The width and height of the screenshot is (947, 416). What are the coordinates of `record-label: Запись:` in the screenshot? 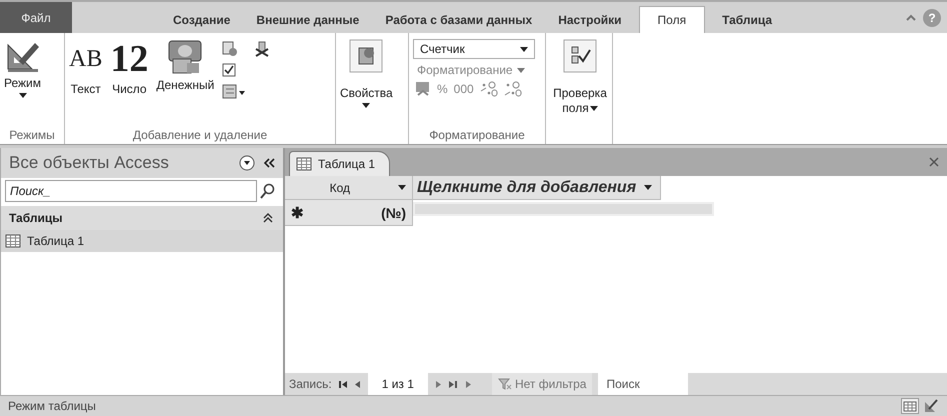 It's located at (310, 384).